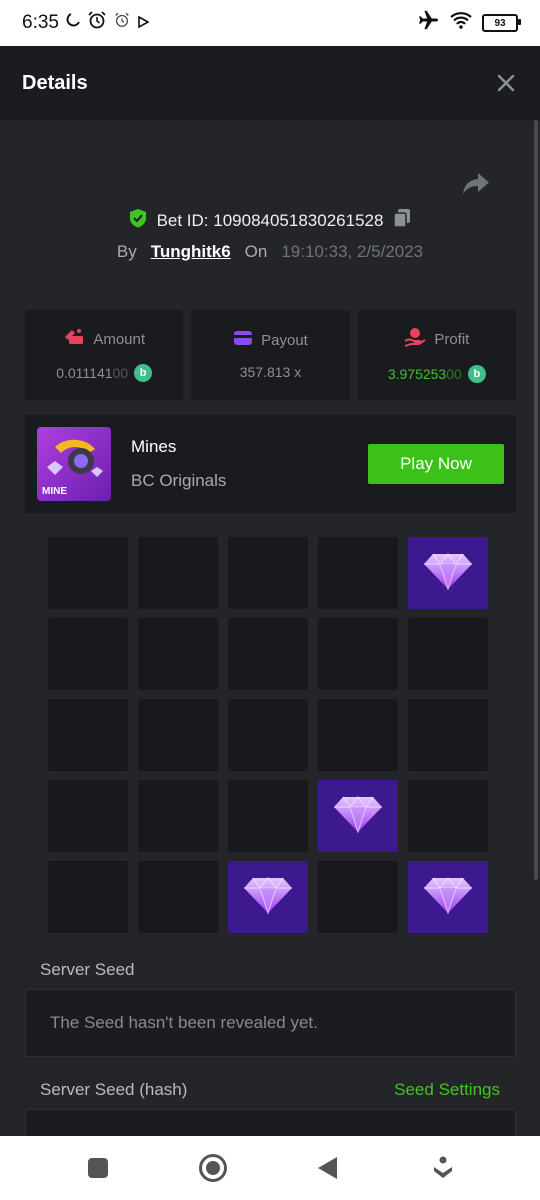 This screenshot has width=540, height=1200. I want to click on amount-label: Amount, so click(119, 339).